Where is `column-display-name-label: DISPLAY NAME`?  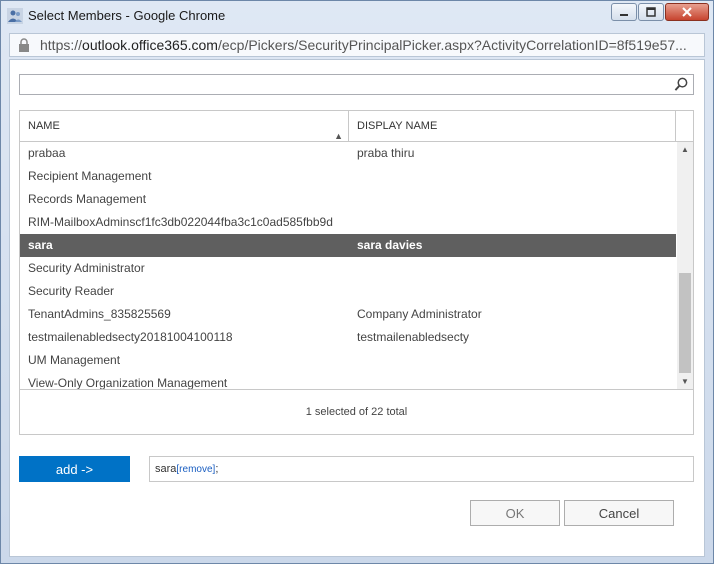 column-display-name-label: DISPLAY NAME is located at coordinates (397, 126).